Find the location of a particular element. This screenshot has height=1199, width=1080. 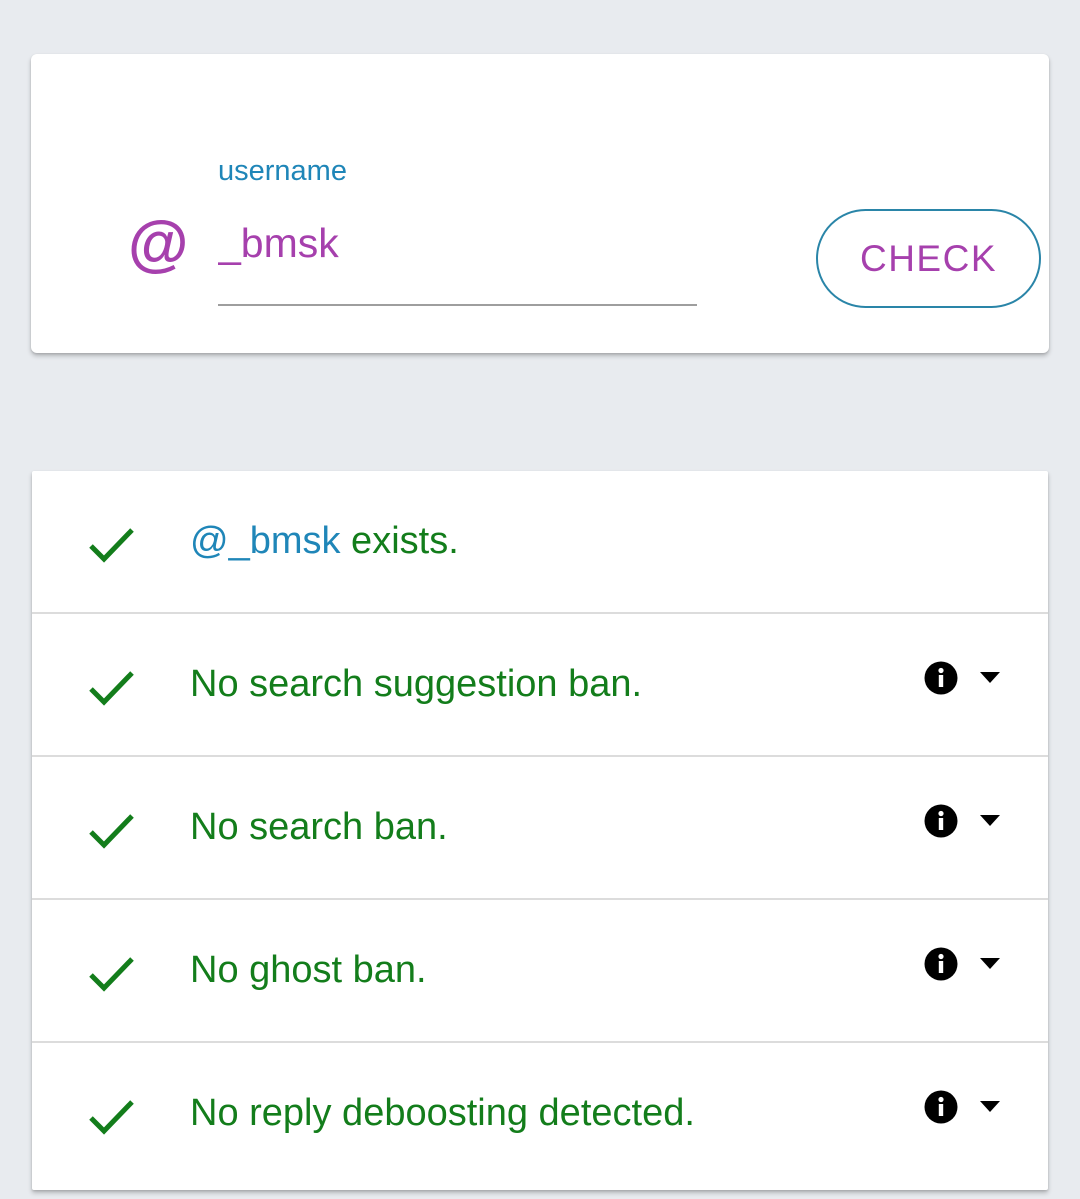

result-text-exists: @_bmsk exists. is located at coordinates (324, 541).